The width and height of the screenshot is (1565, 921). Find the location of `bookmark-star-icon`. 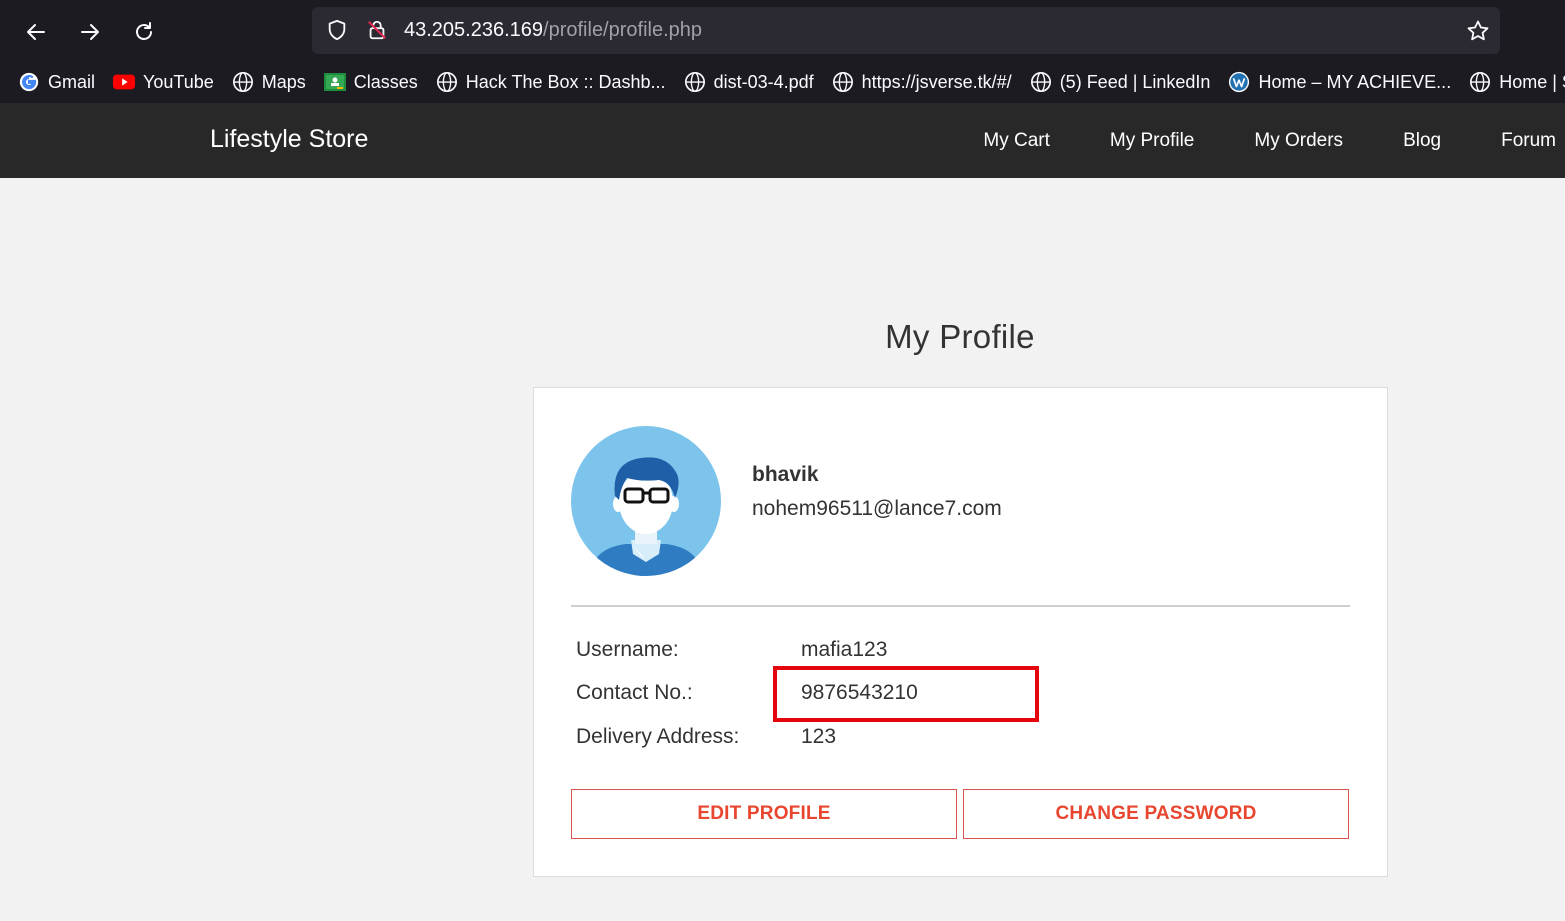

bookmark-star-icon is located at coordinates (1478, 31).